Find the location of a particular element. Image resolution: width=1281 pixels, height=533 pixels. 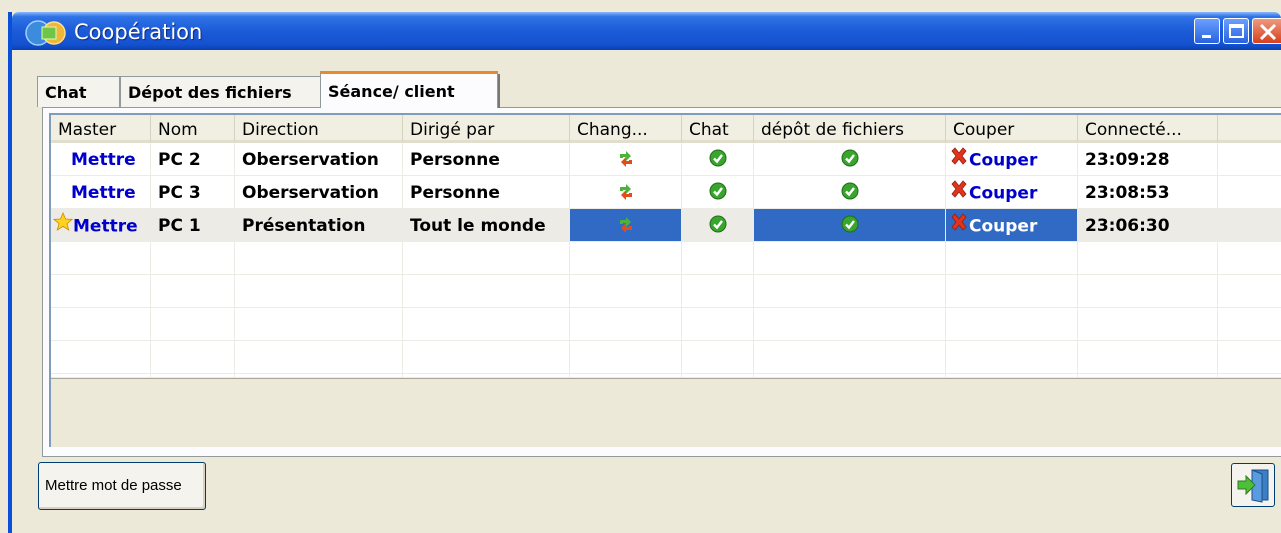

maximize-button is located at coordinates (1236, 31).